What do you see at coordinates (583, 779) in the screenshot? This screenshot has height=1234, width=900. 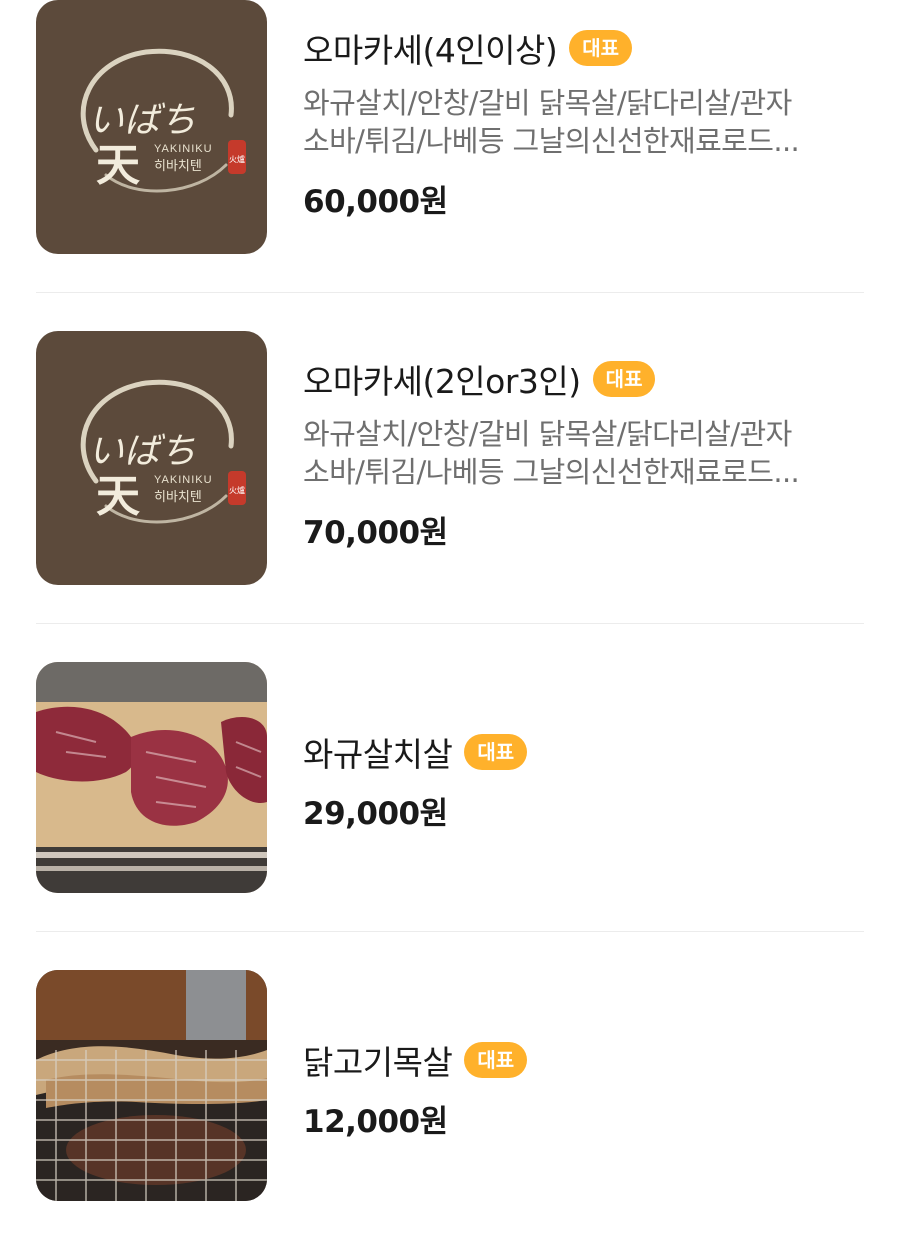 I see `menu-item-info: 와규살치살 대표 29,000원` at bounding box center [583, 779].